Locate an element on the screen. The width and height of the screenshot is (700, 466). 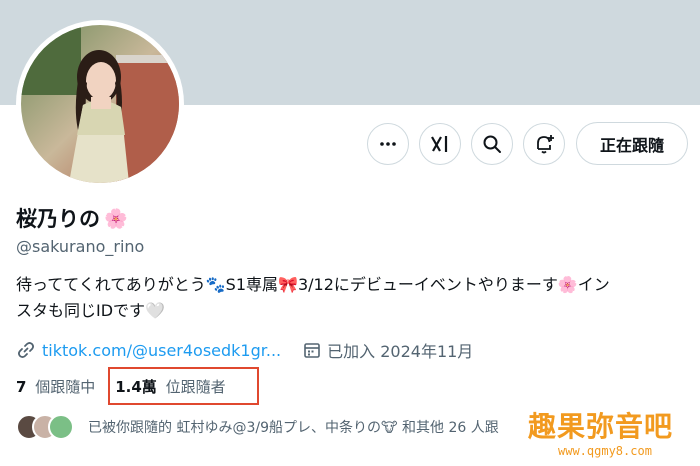
joined-date: 已加入 2024年11月 is located at coordinates (388, 350).